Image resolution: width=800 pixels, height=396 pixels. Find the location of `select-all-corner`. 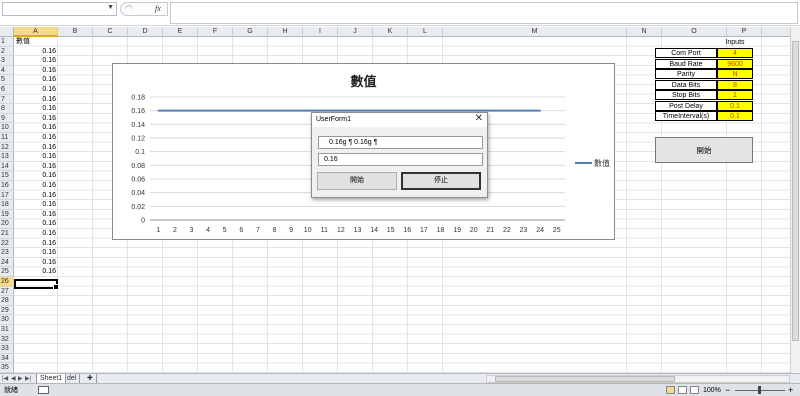

select-all-corner is located at coordinates (7, 32).